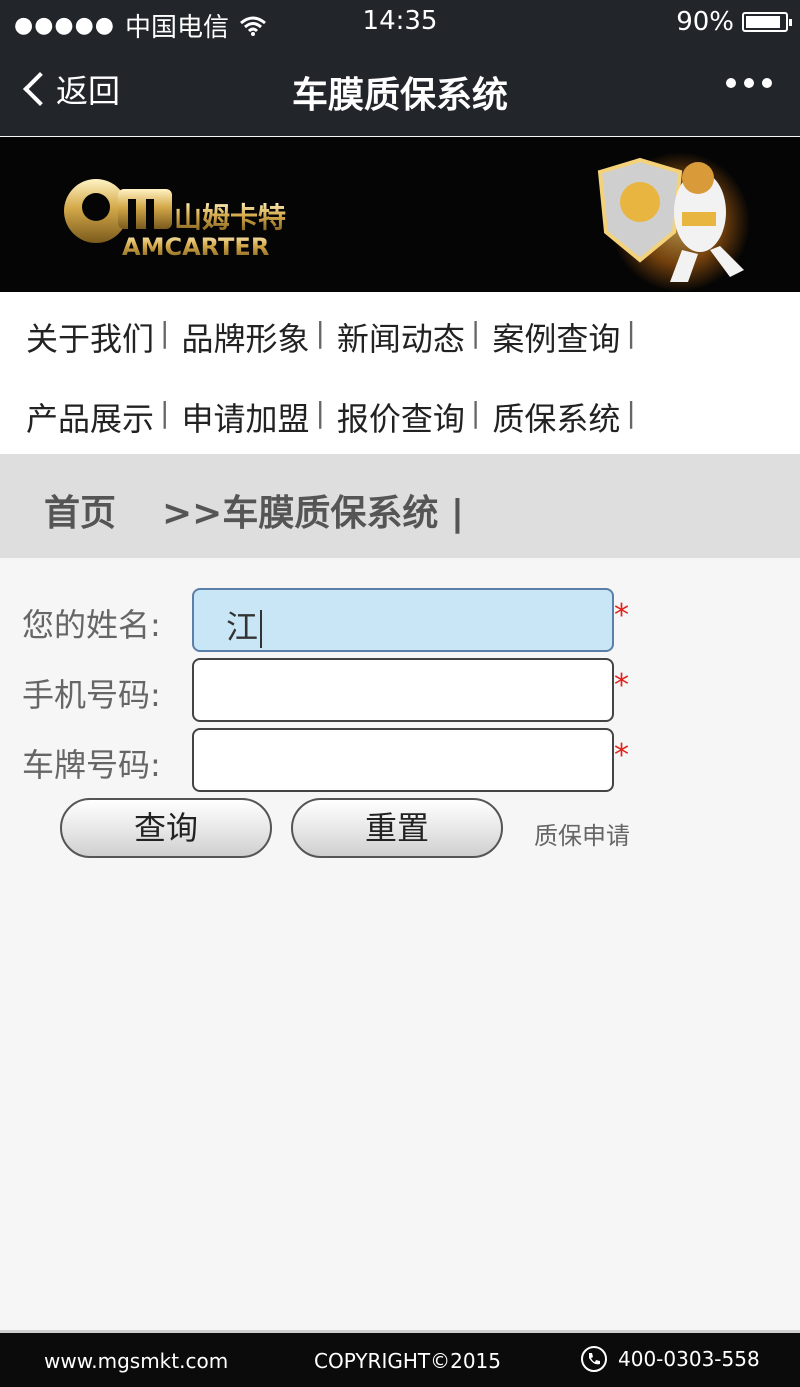 Image resolution: width=800 pixels, height=1387 pixels. I want to click on warranty-apply-link: 质保申请, so click(582, 833).